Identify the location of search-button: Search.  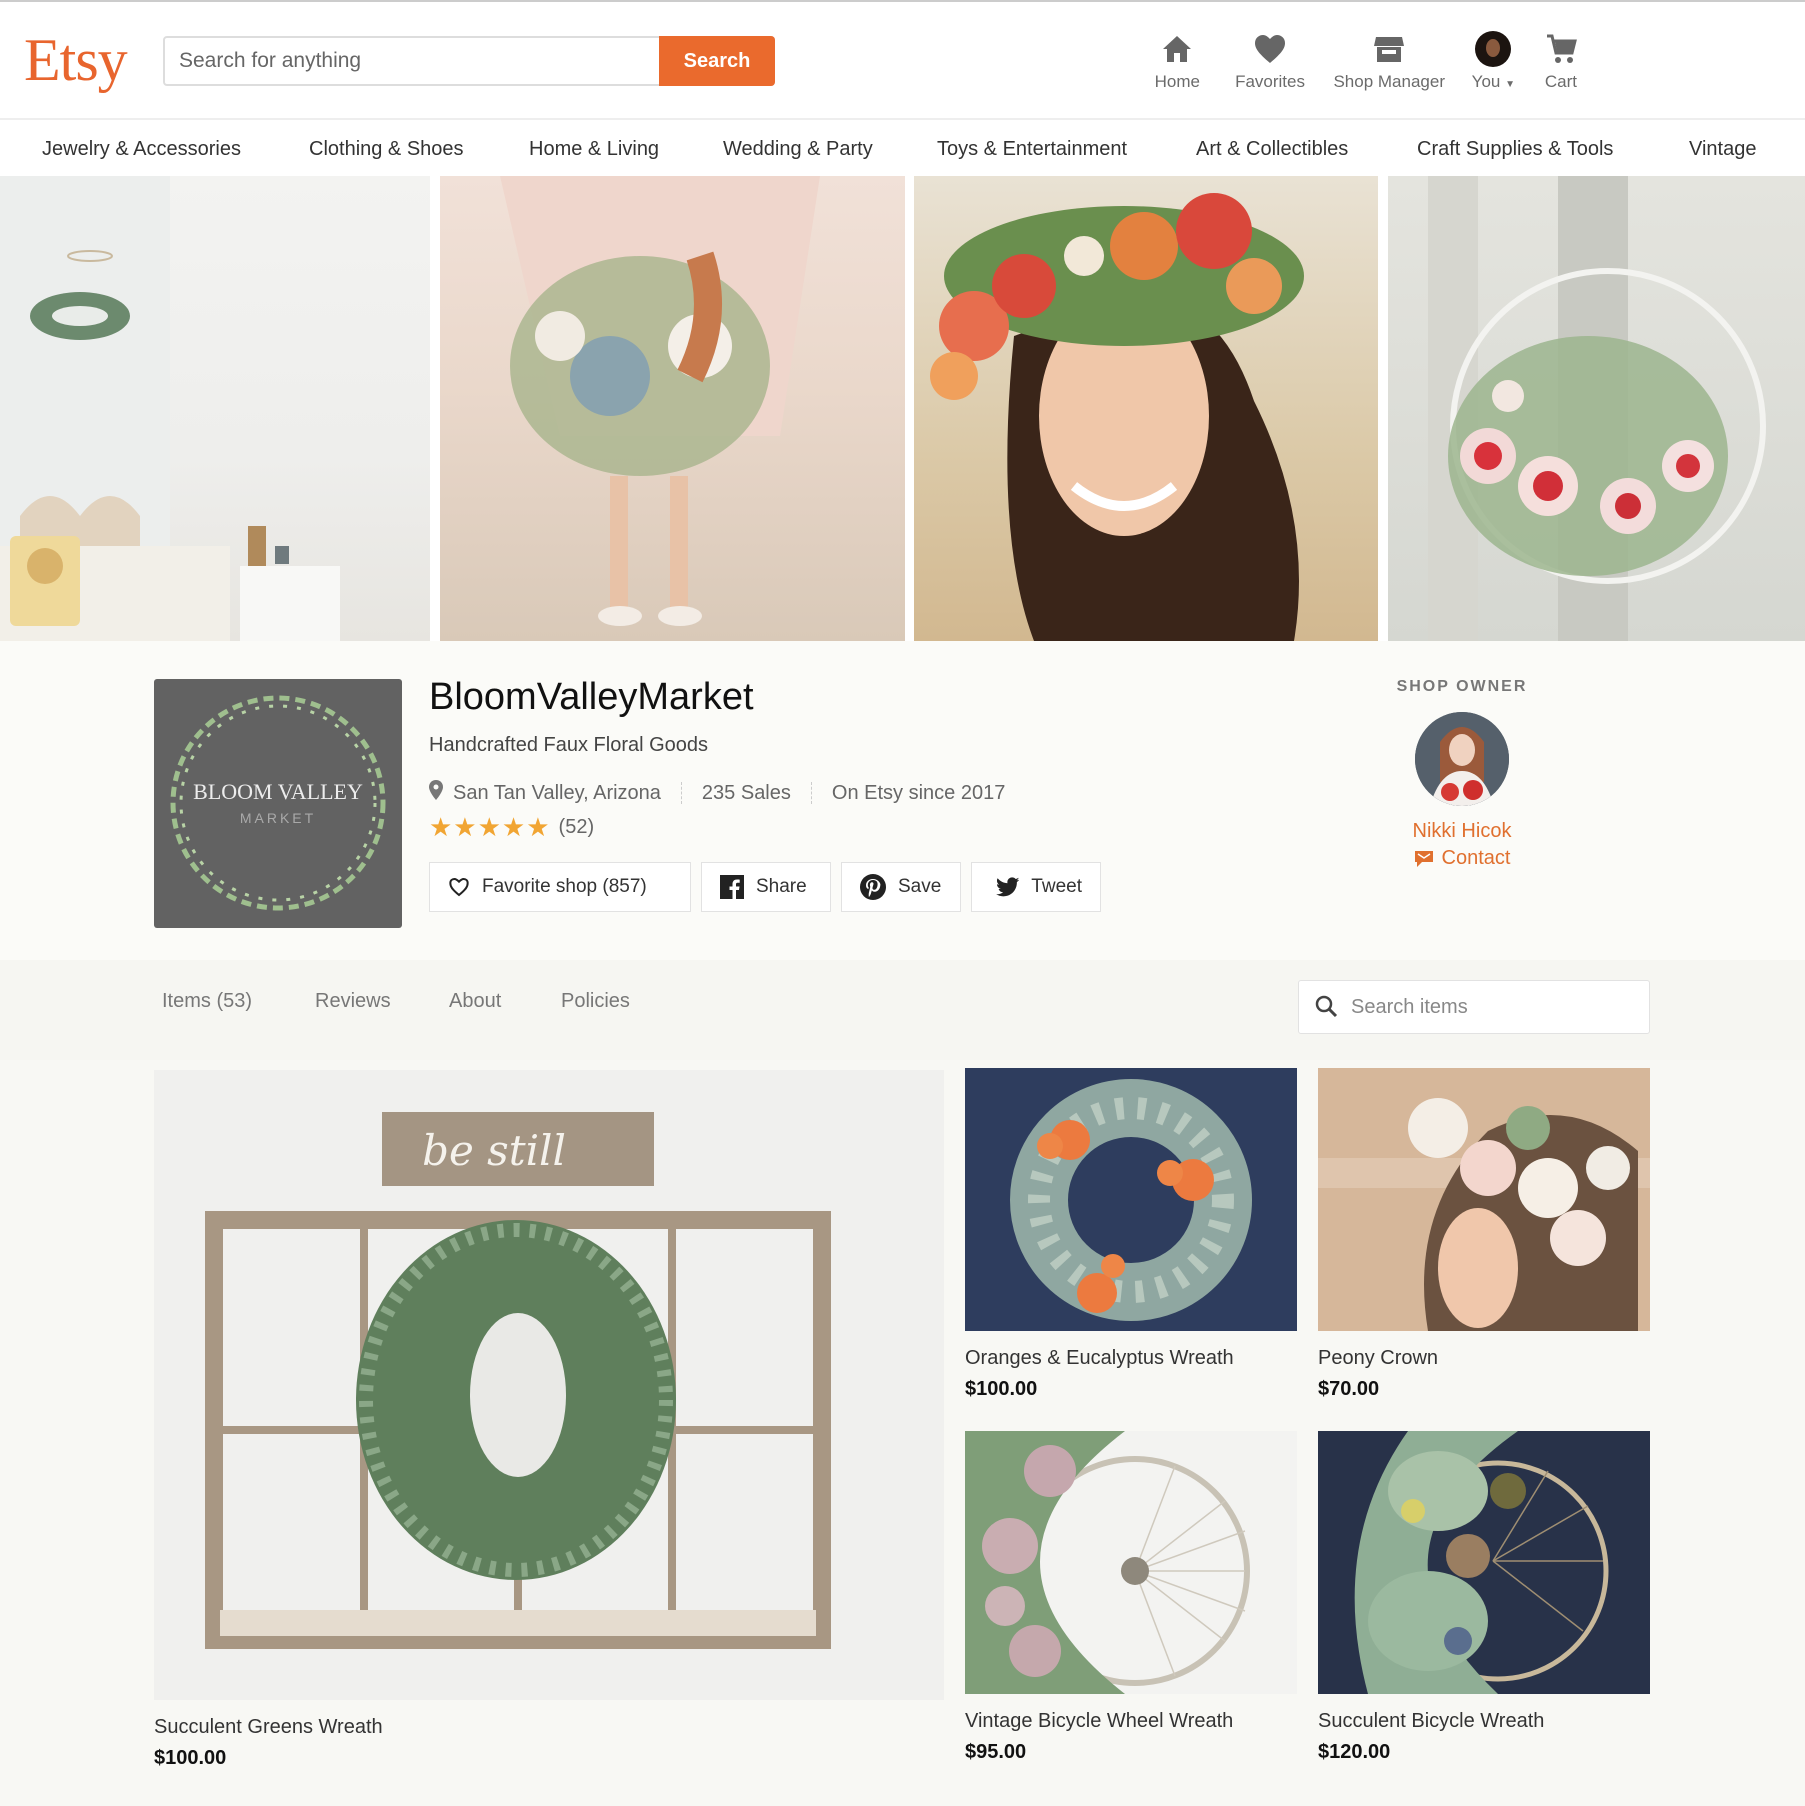
(717, 61).